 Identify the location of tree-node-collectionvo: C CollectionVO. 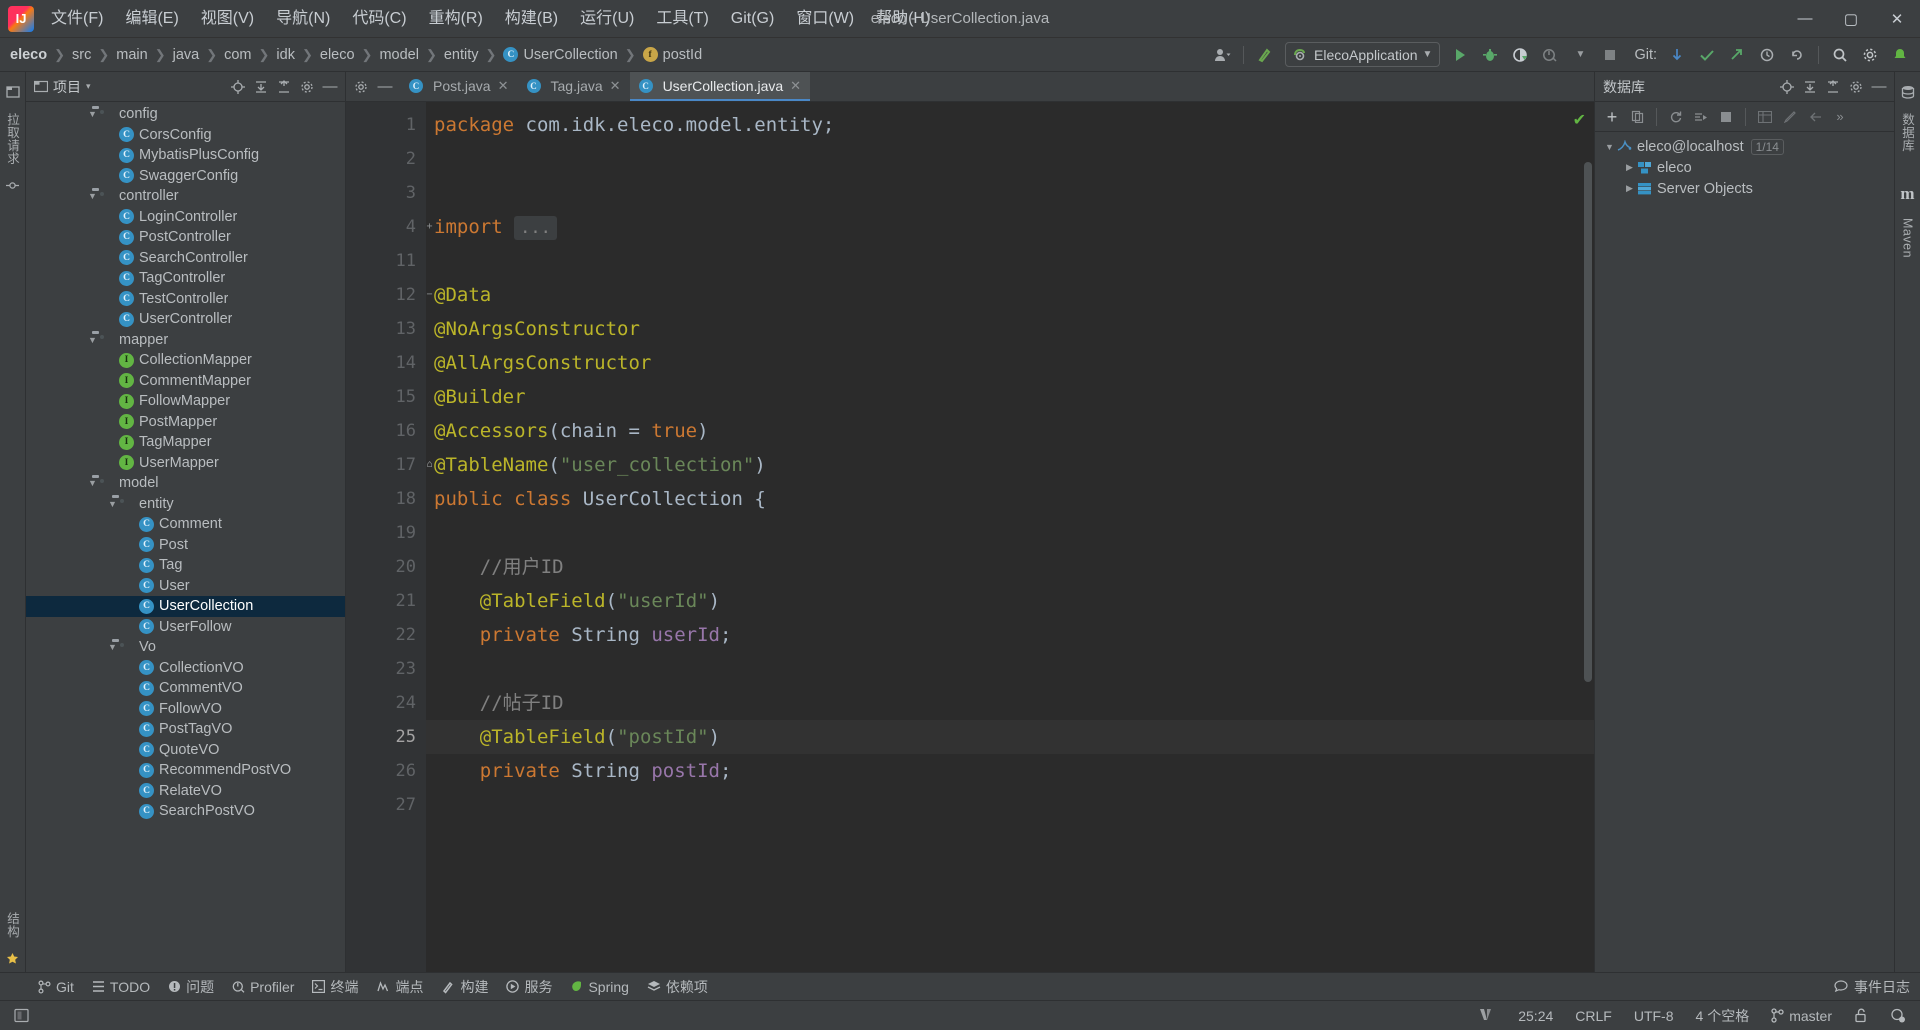
(185, 668).